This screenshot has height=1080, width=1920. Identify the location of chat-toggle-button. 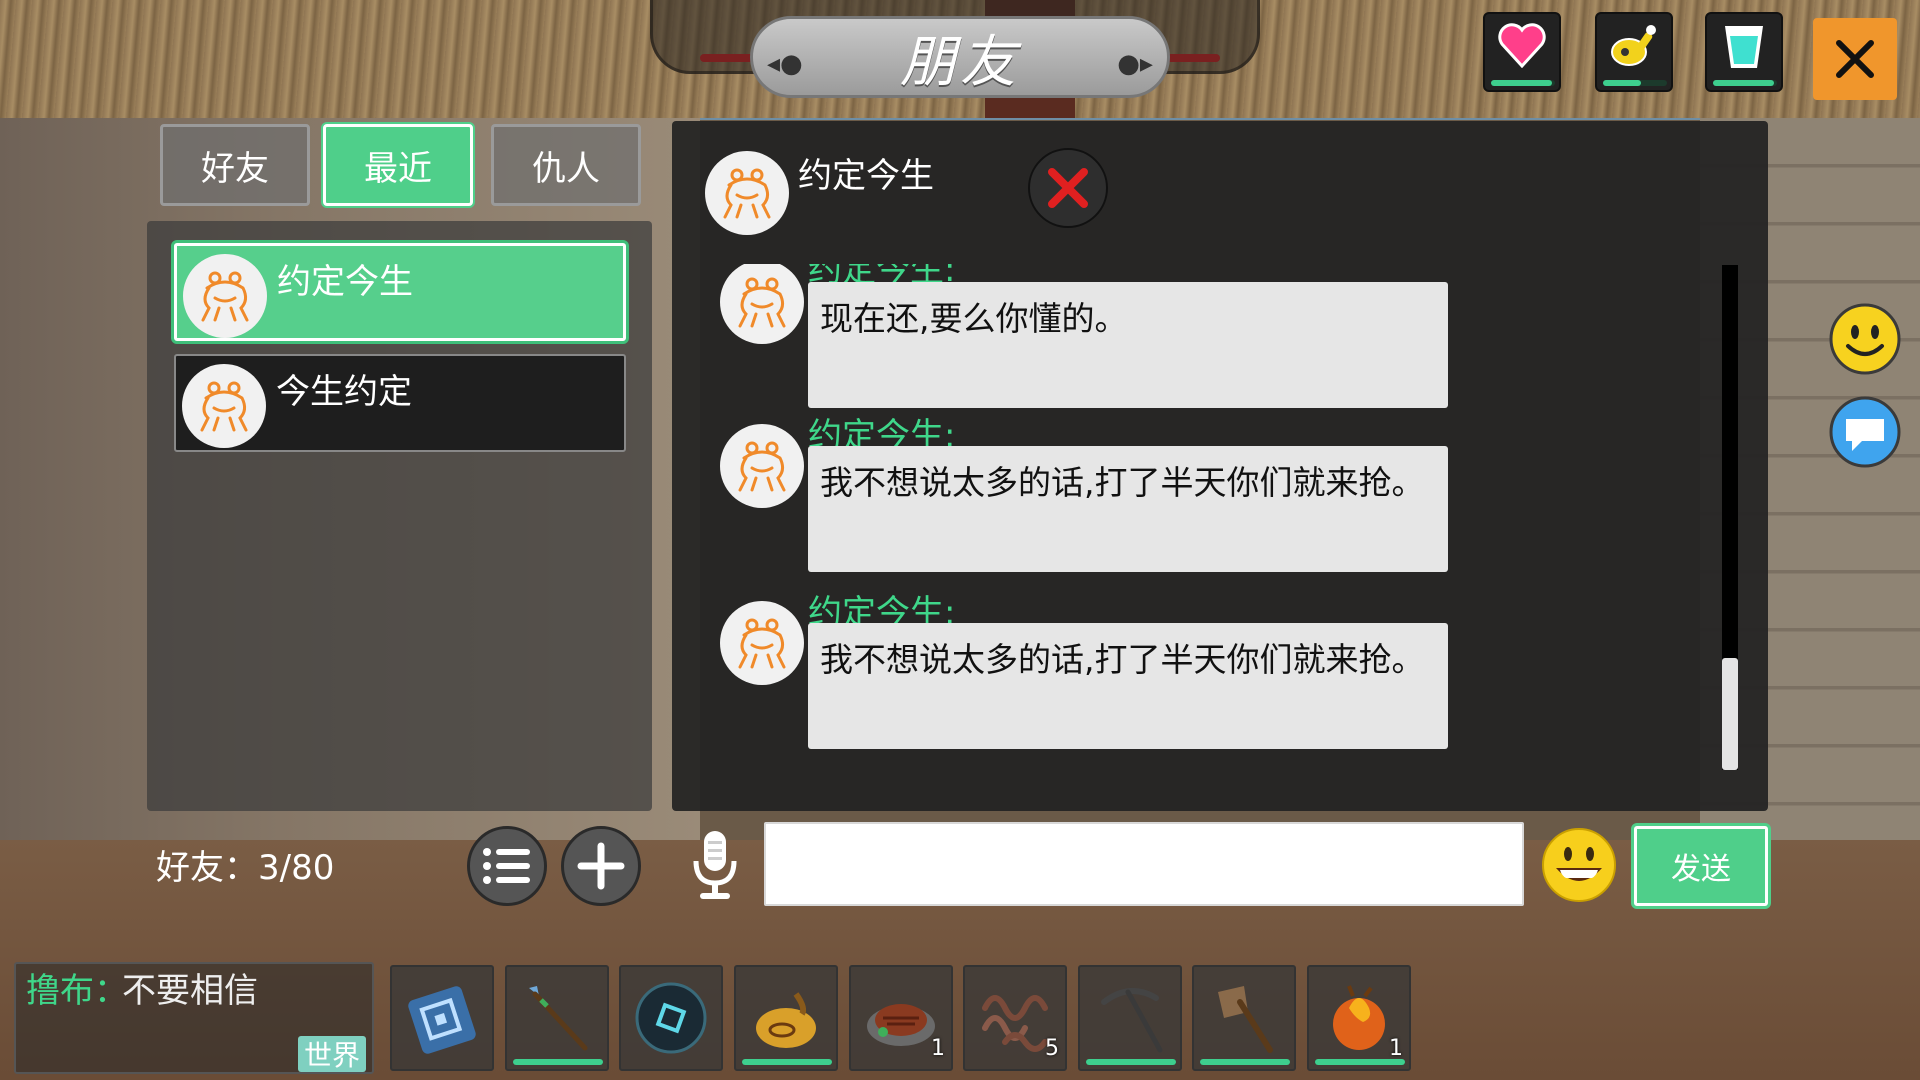
(1865, 432).